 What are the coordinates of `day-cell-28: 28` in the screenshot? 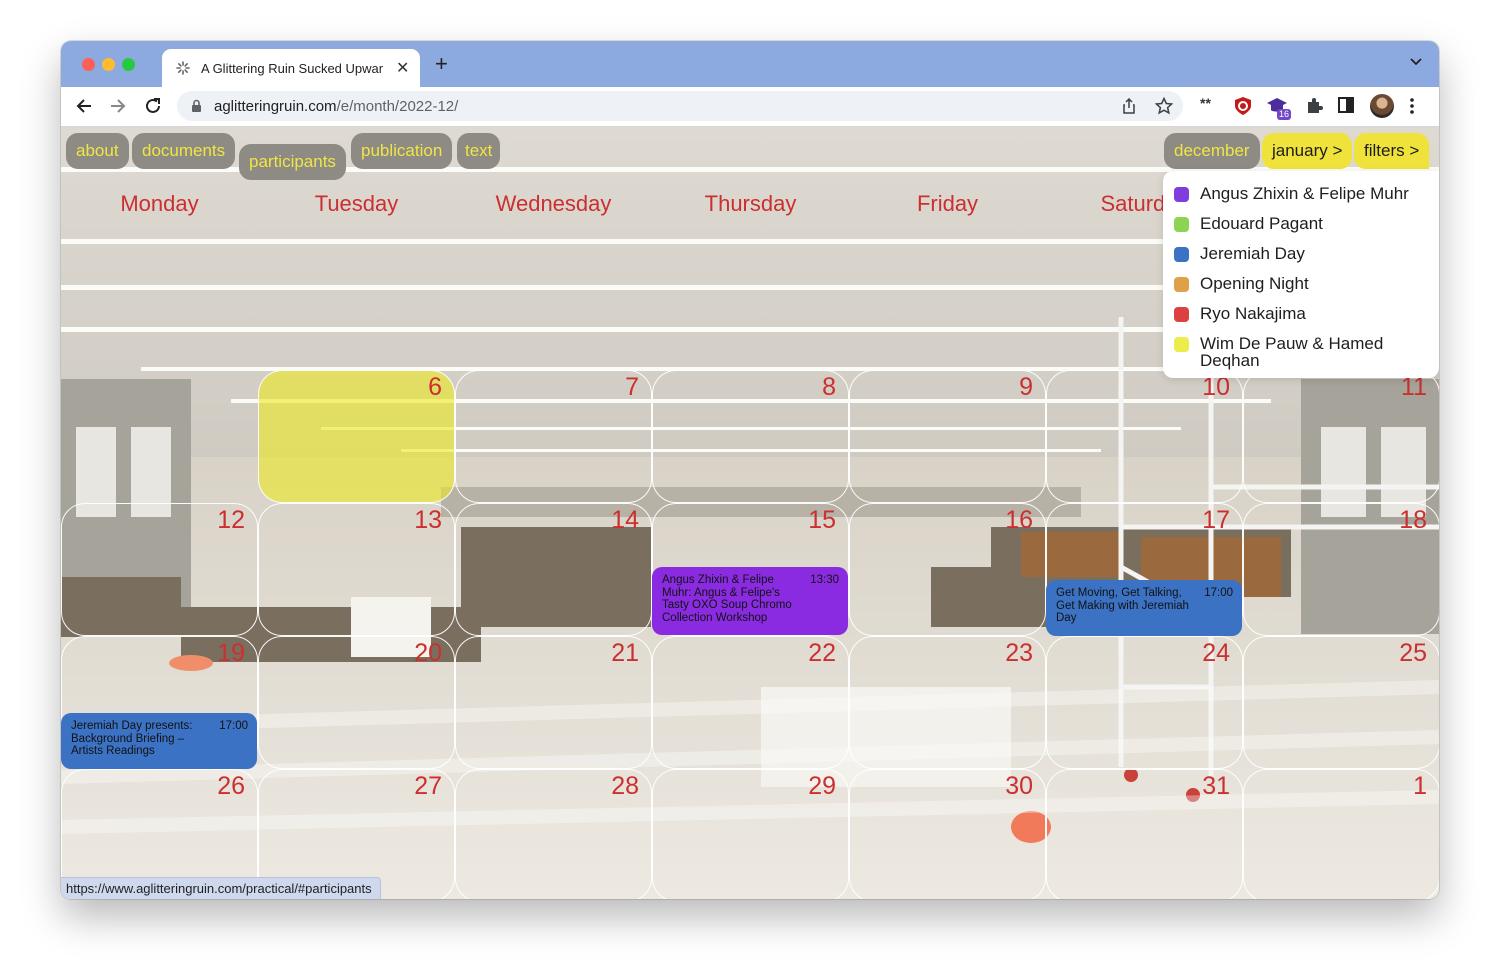 It's located at (553, 834).